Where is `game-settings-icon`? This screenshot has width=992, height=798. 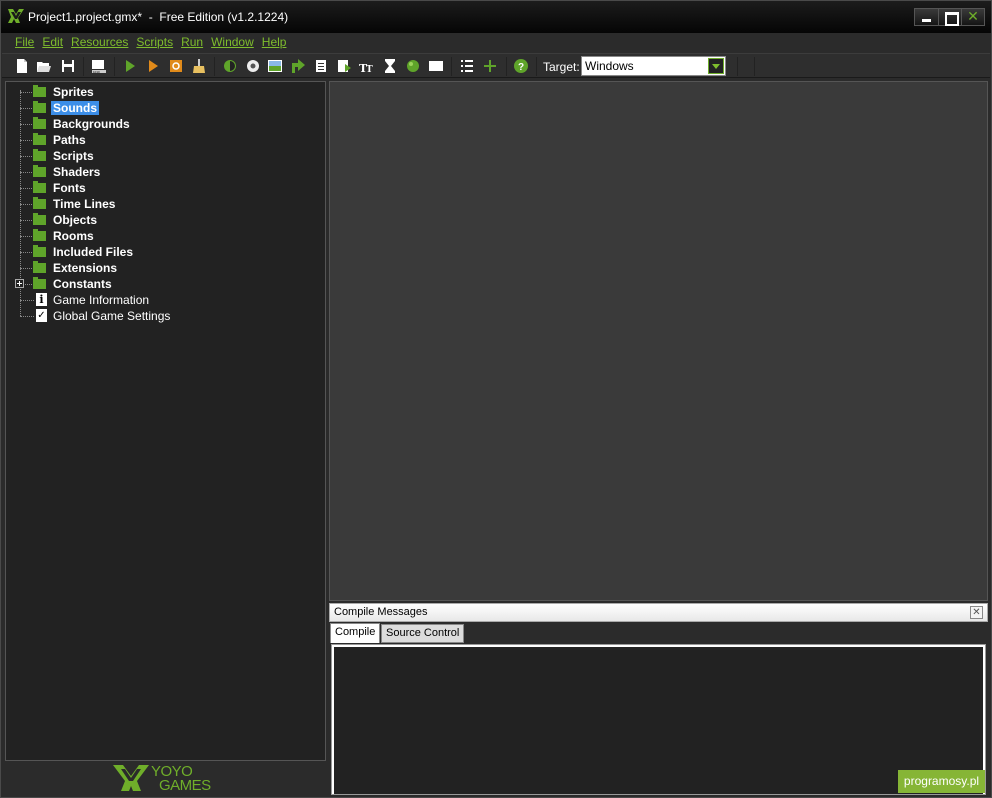
game-settings-icon is located at coordinates (467, 66).